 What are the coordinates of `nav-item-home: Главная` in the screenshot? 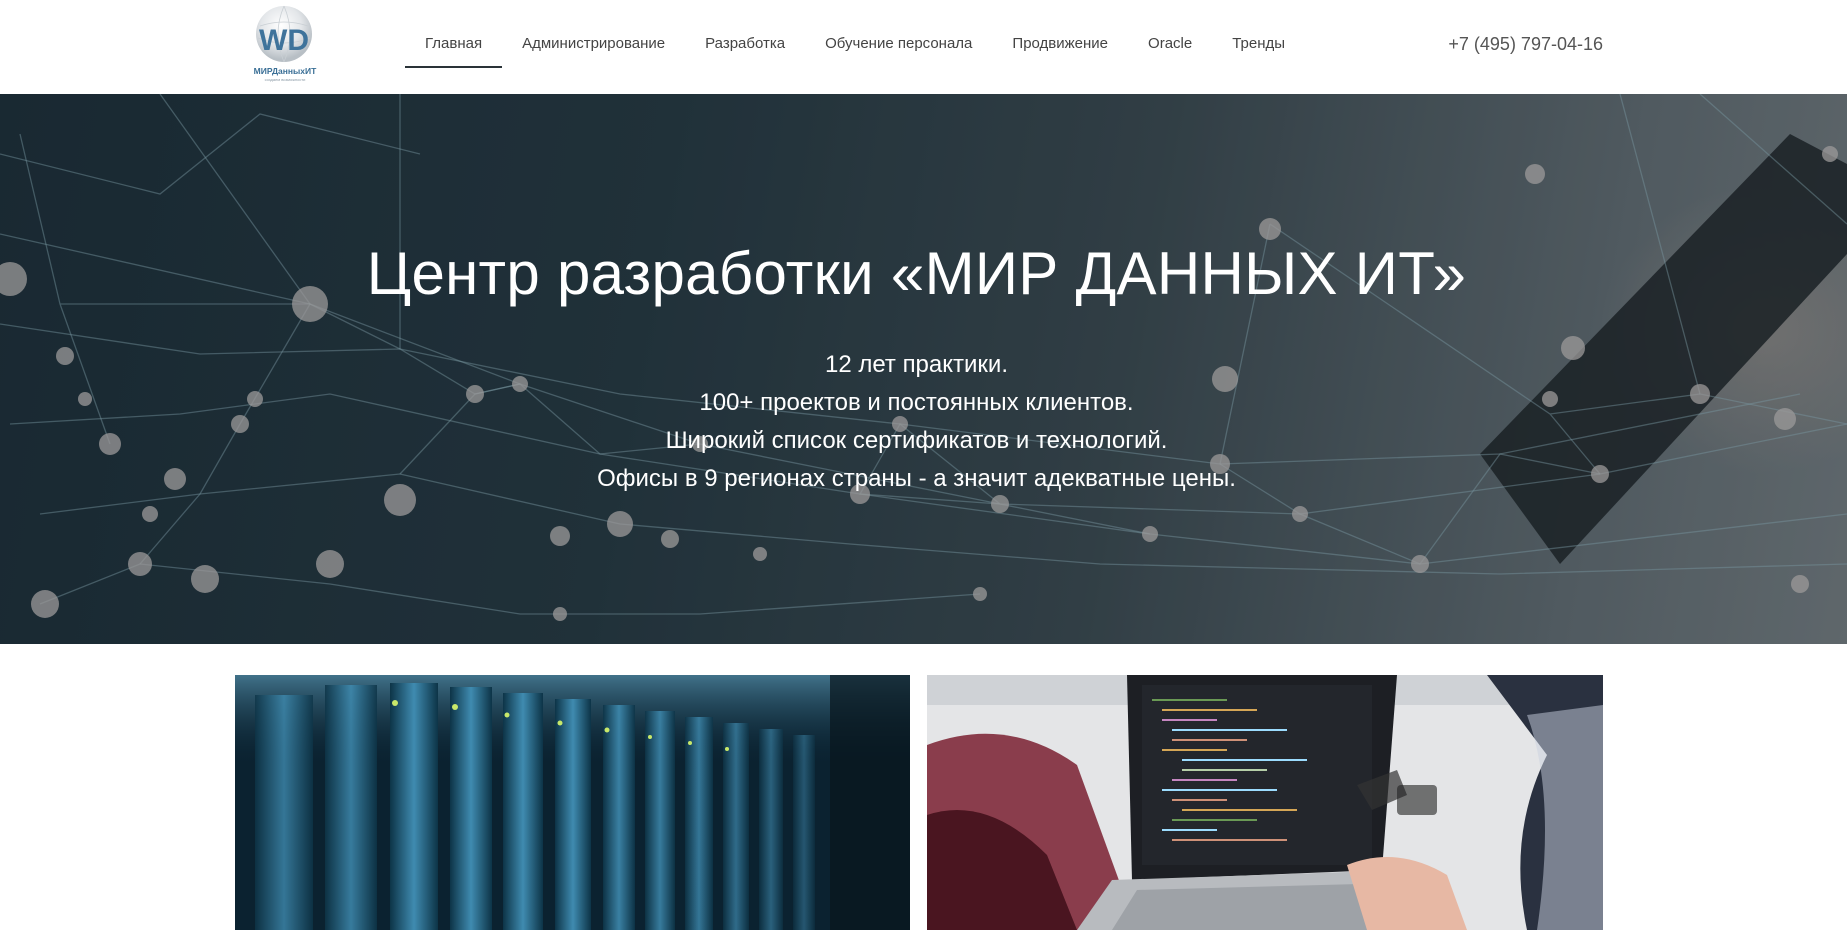 It's located at (454, 47).